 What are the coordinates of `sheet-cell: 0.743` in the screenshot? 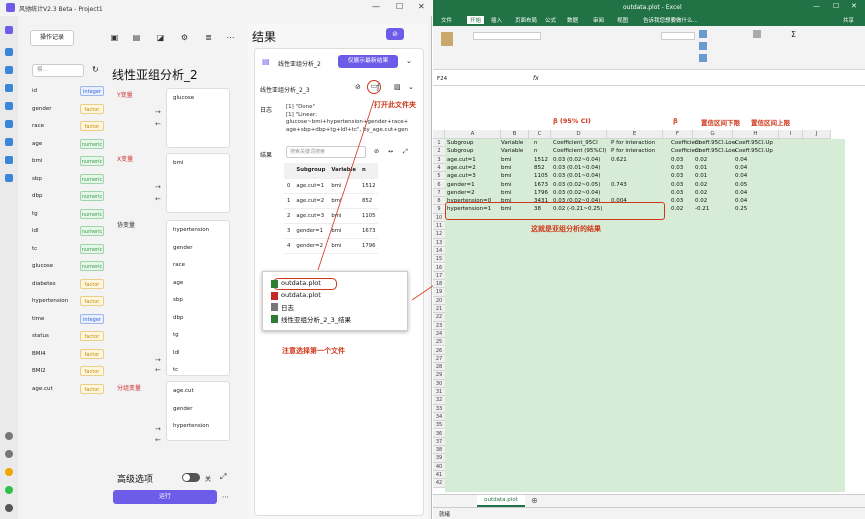 It's located at (619, 185).